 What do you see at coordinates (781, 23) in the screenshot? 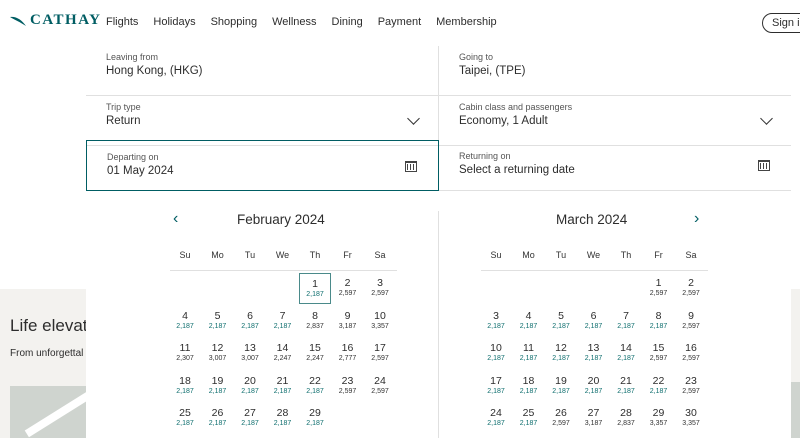
I see `sign-in-button: Sign in` at bounding box center [781, 23].